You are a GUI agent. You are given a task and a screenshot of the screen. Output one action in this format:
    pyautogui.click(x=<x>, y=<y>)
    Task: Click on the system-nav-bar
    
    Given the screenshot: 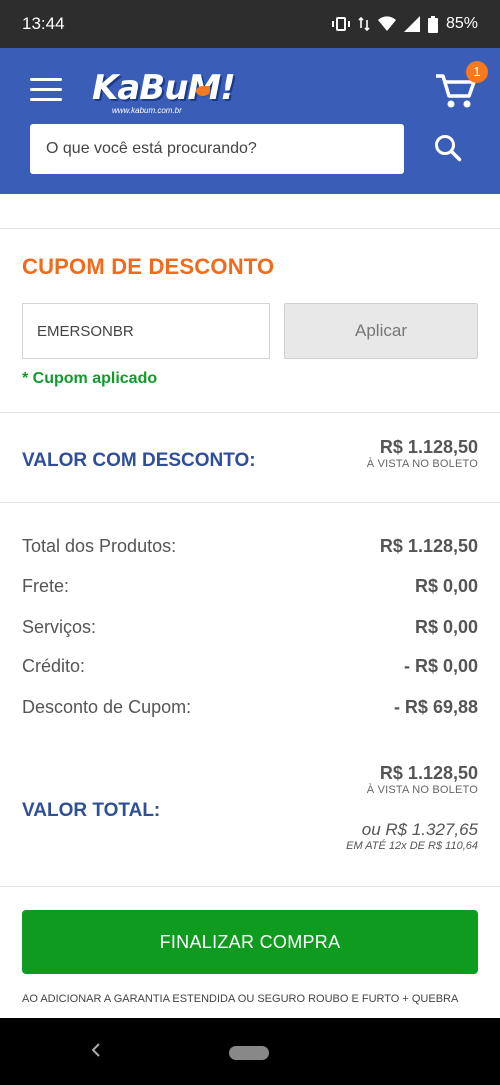 What is the action you would take?
    pyautogui.click(x=250, y=1051)
    